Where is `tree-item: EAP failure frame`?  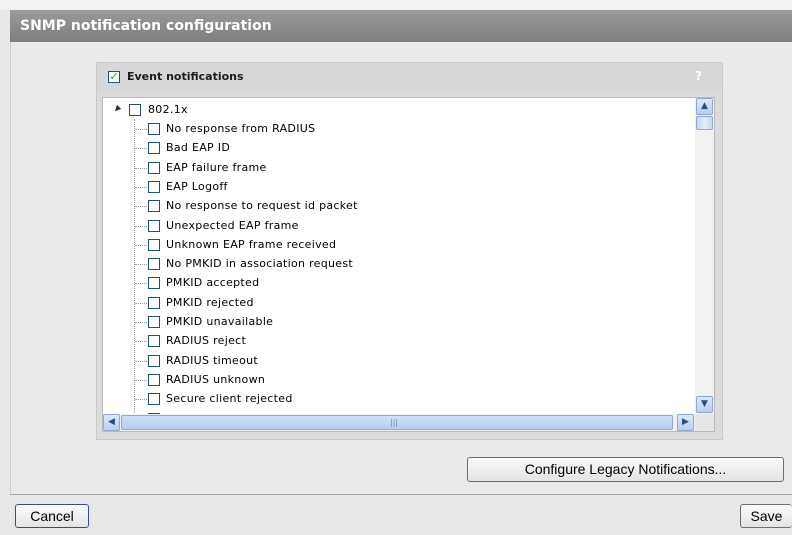
tree-item: EAP failure frame is located at coordinates (398, 168).